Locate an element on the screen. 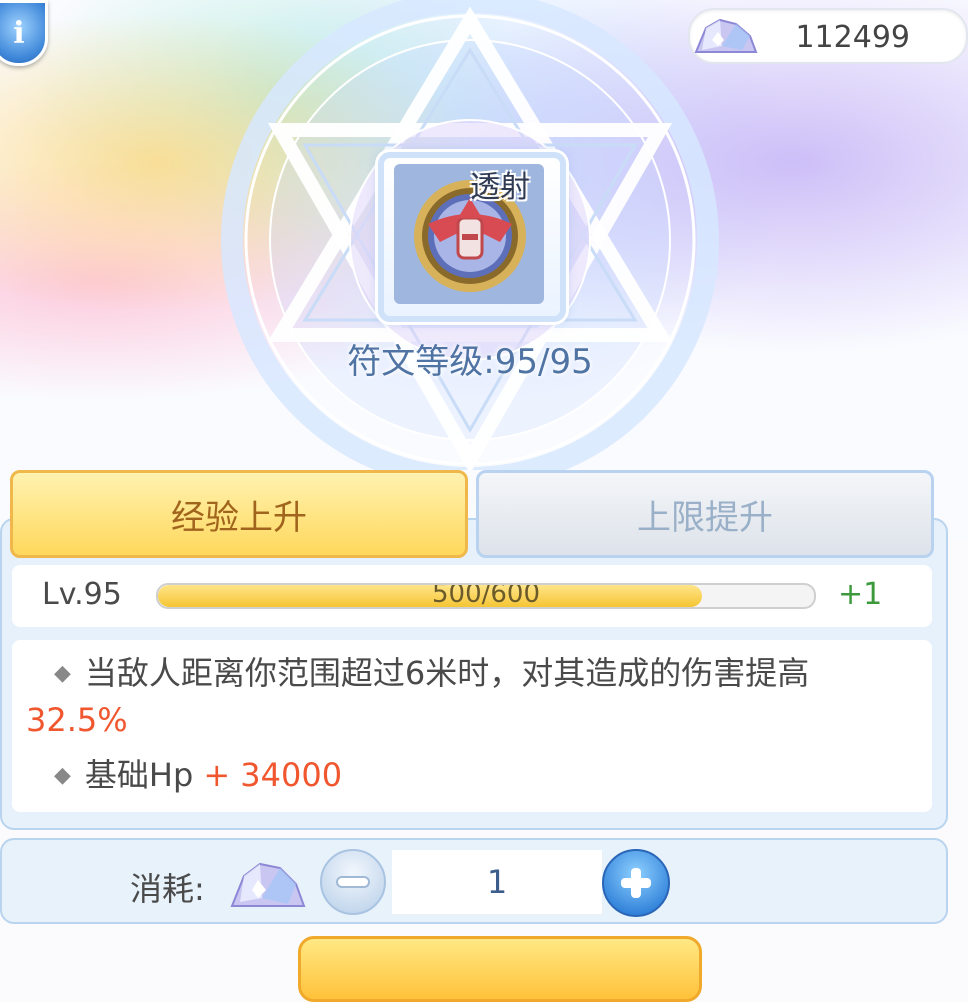  upgrade-button is located at coordinates (500, 969).